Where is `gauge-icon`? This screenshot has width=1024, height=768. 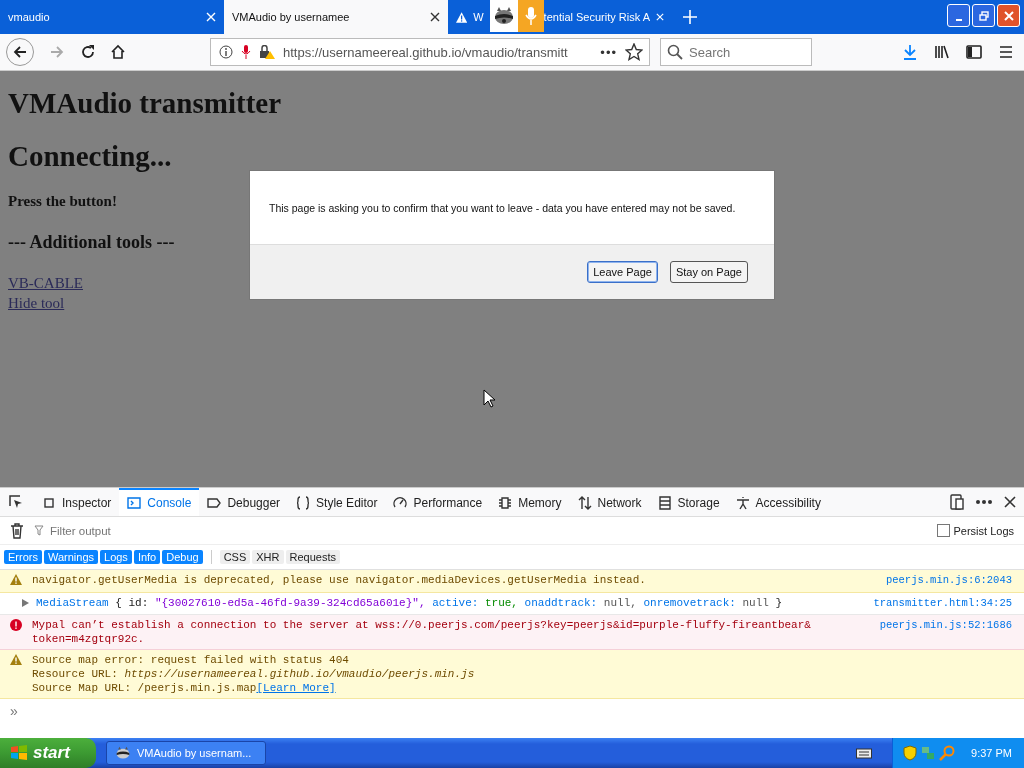 gauge-icon is located at coordinates (400, 503).